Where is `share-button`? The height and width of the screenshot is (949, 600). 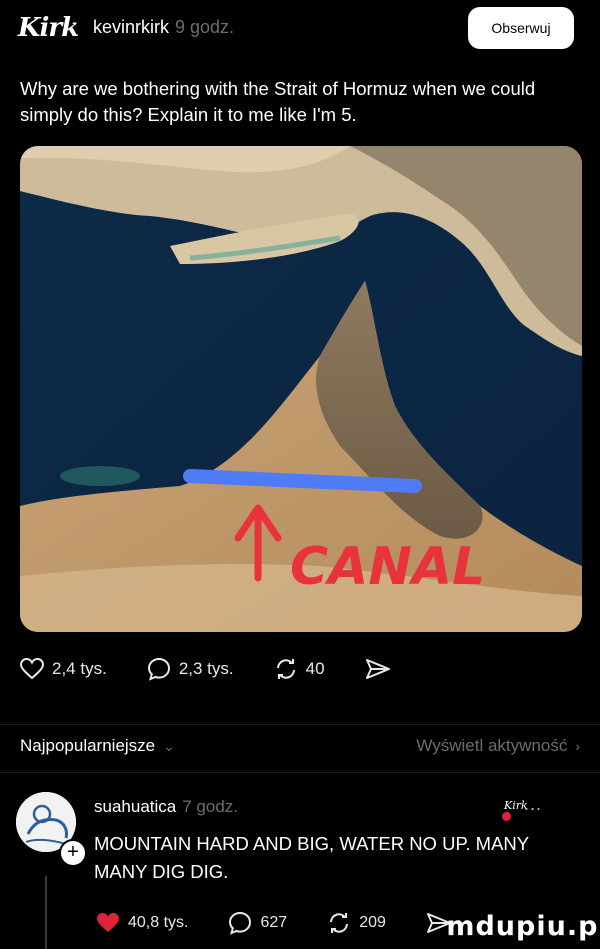
share-button is located at coordinates (382, 669).